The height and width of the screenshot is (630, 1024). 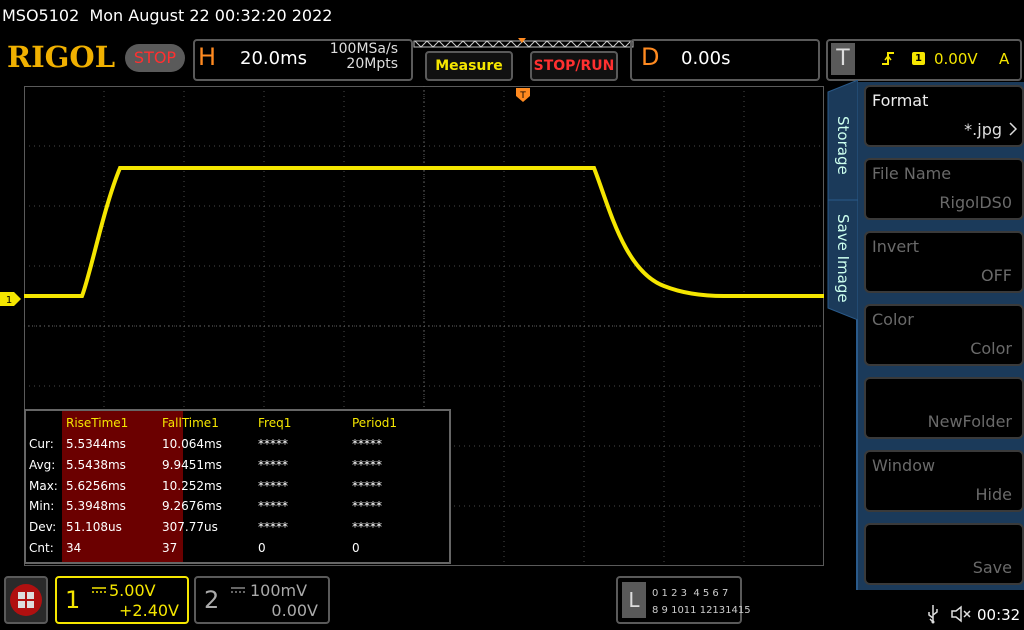 What do you see at coordinates (944, 554) in the screenshot?
I see `side-menu-button: Save` at bounding box center [944, 554].